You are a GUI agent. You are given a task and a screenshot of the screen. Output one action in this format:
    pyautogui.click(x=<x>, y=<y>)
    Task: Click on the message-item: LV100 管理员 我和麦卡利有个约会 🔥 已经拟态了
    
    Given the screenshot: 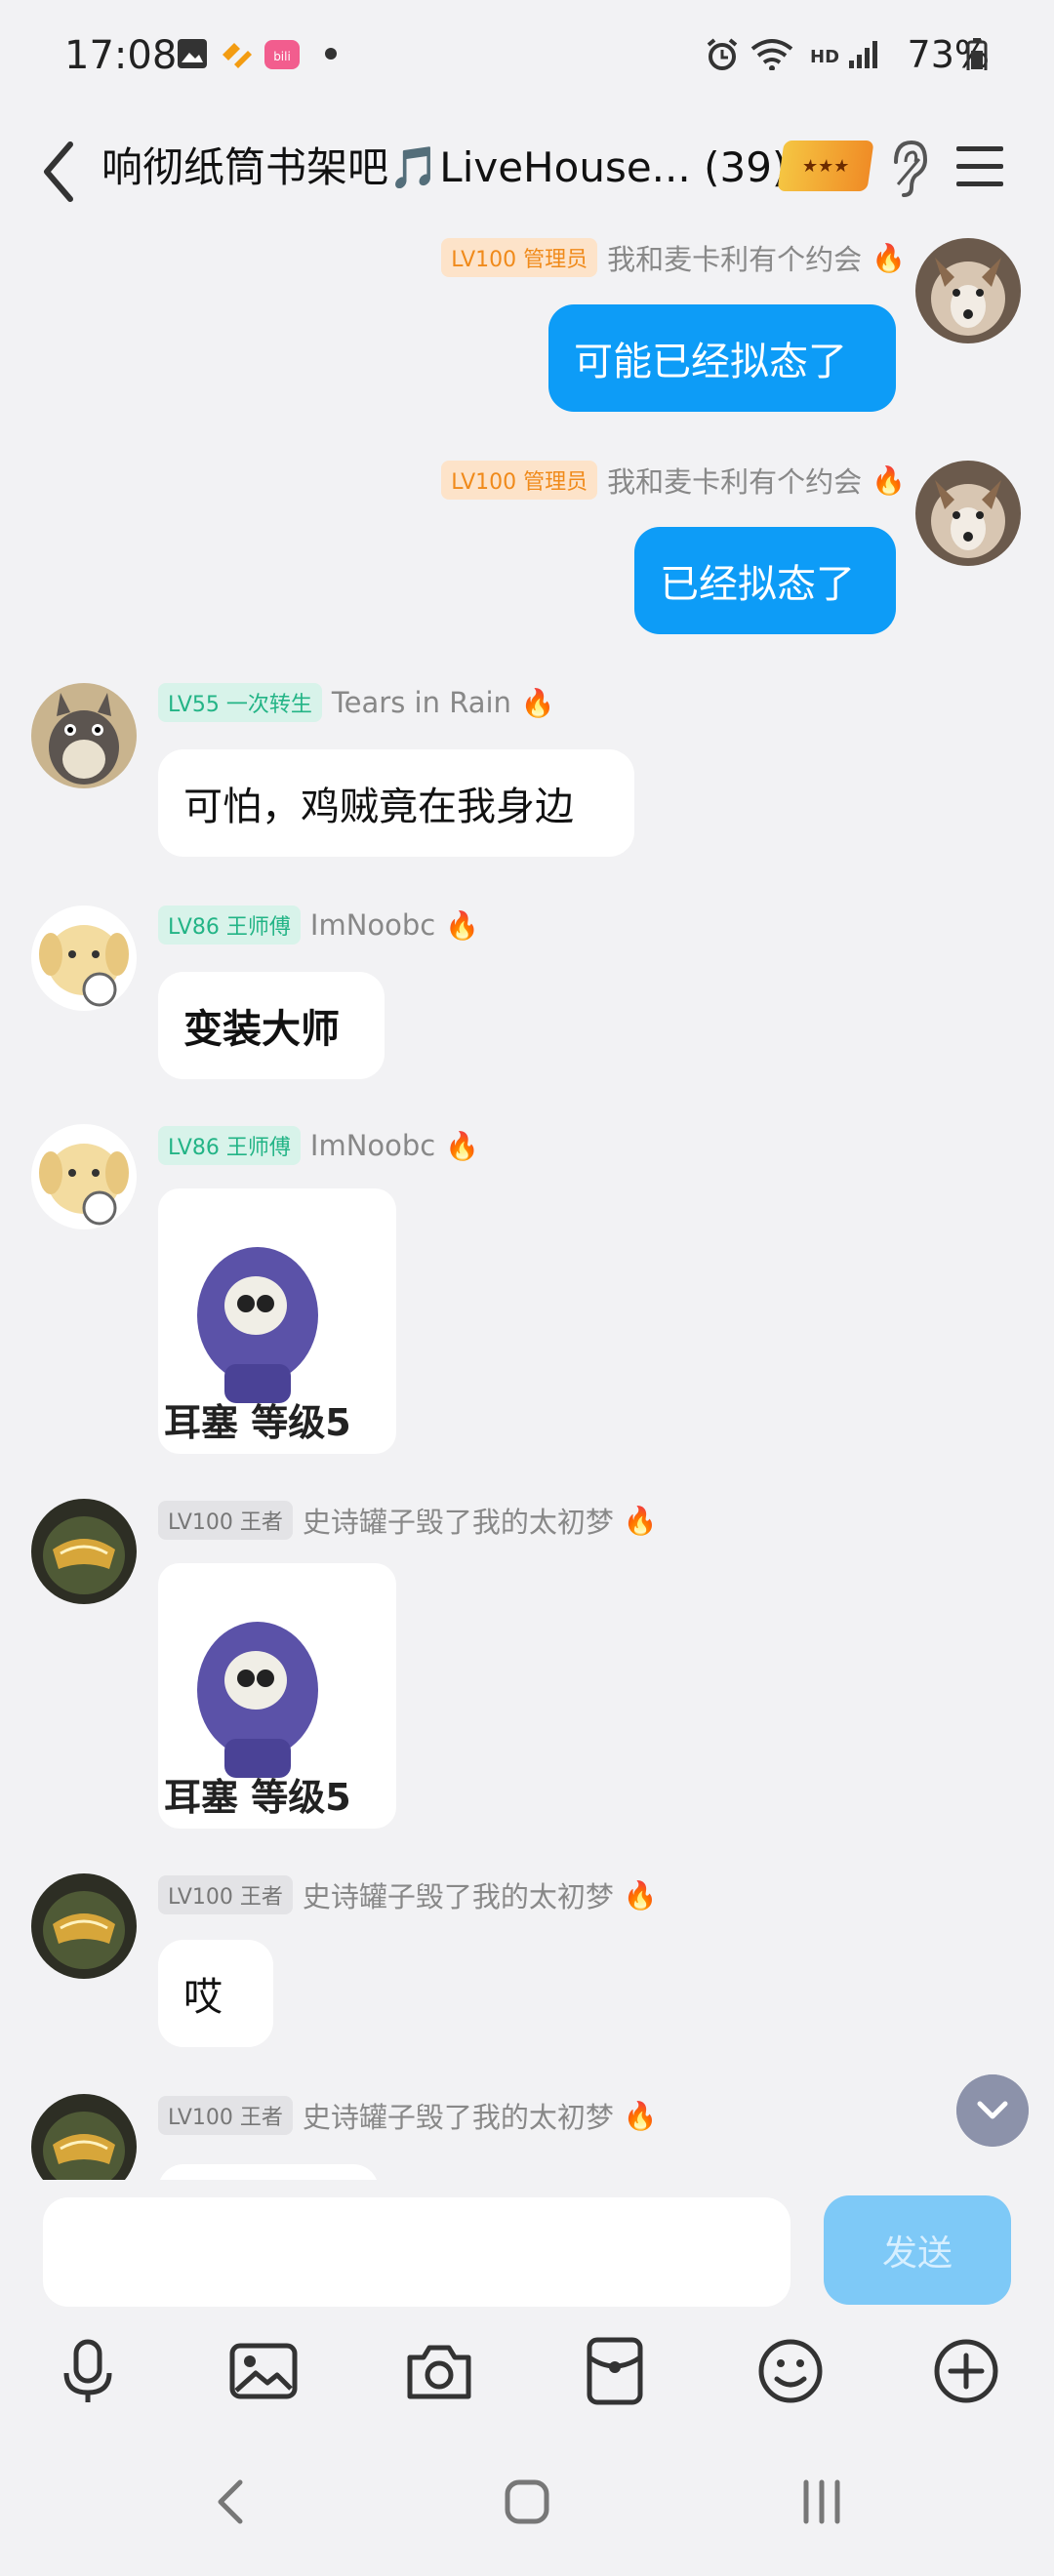 What is the action you would take?
    pyautogui.click(x=527, y=546)
    